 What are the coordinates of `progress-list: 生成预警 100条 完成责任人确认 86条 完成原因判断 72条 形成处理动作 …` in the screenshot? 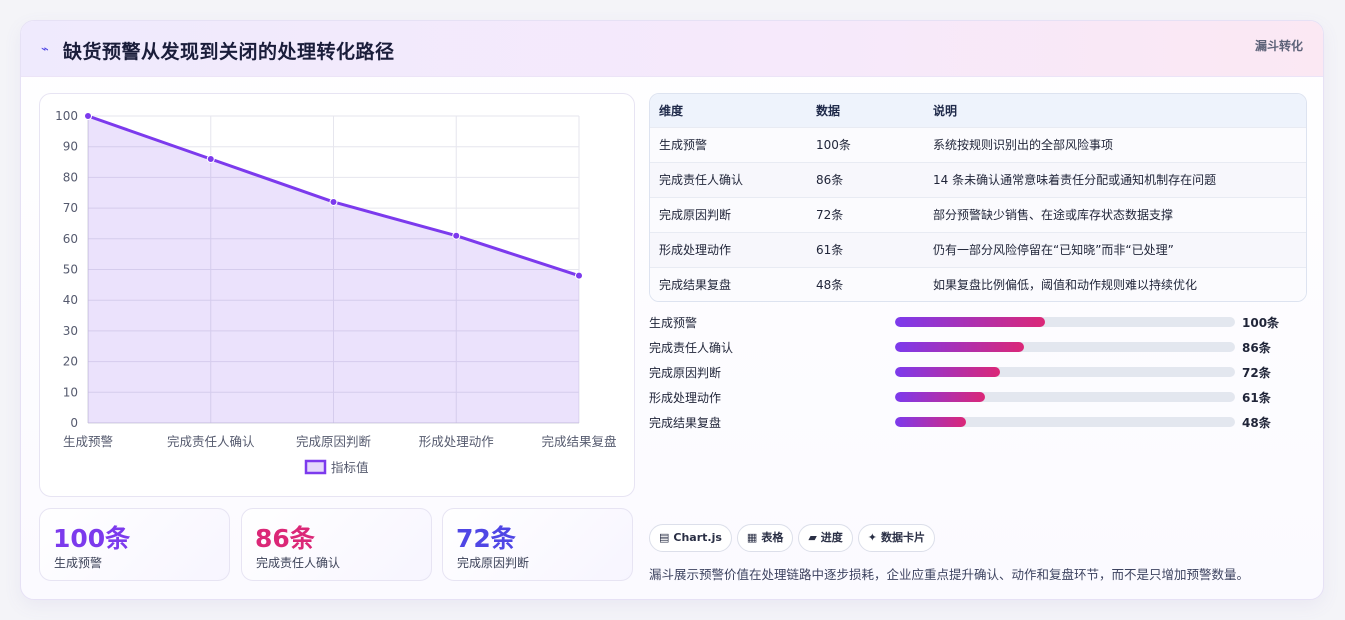 It's located at (979, 373).